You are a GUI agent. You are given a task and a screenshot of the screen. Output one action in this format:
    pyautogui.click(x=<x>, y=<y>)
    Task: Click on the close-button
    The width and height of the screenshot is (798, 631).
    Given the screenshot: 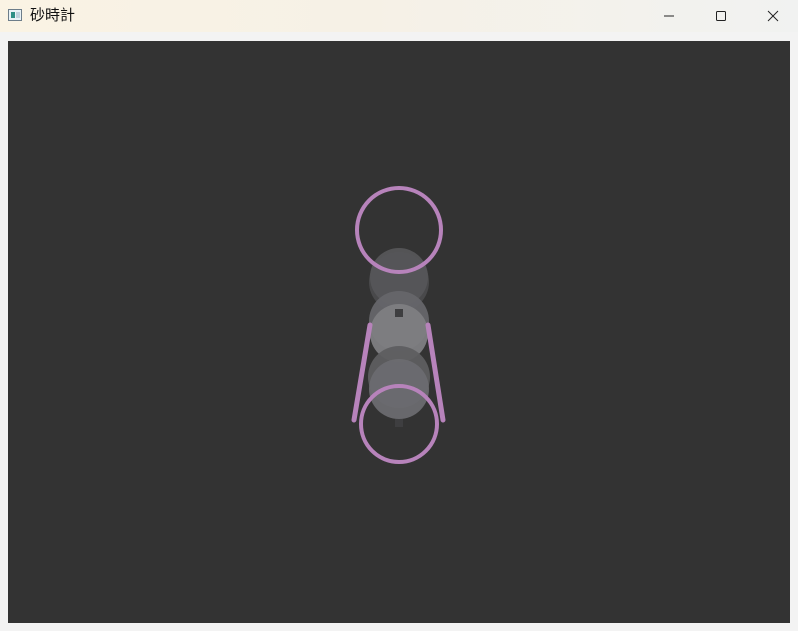 What is the action you would take?
    pyautogui.click(x=773, y=16)
    